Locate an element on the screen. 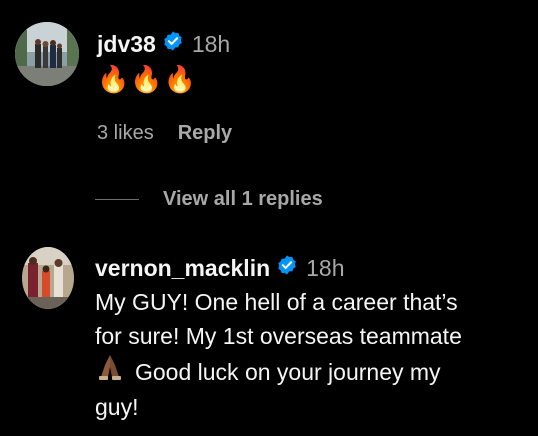 The width and height of the screenshot is (538, 436). comment-actions: 3 likes Reply is located at coordinates (164, 133).